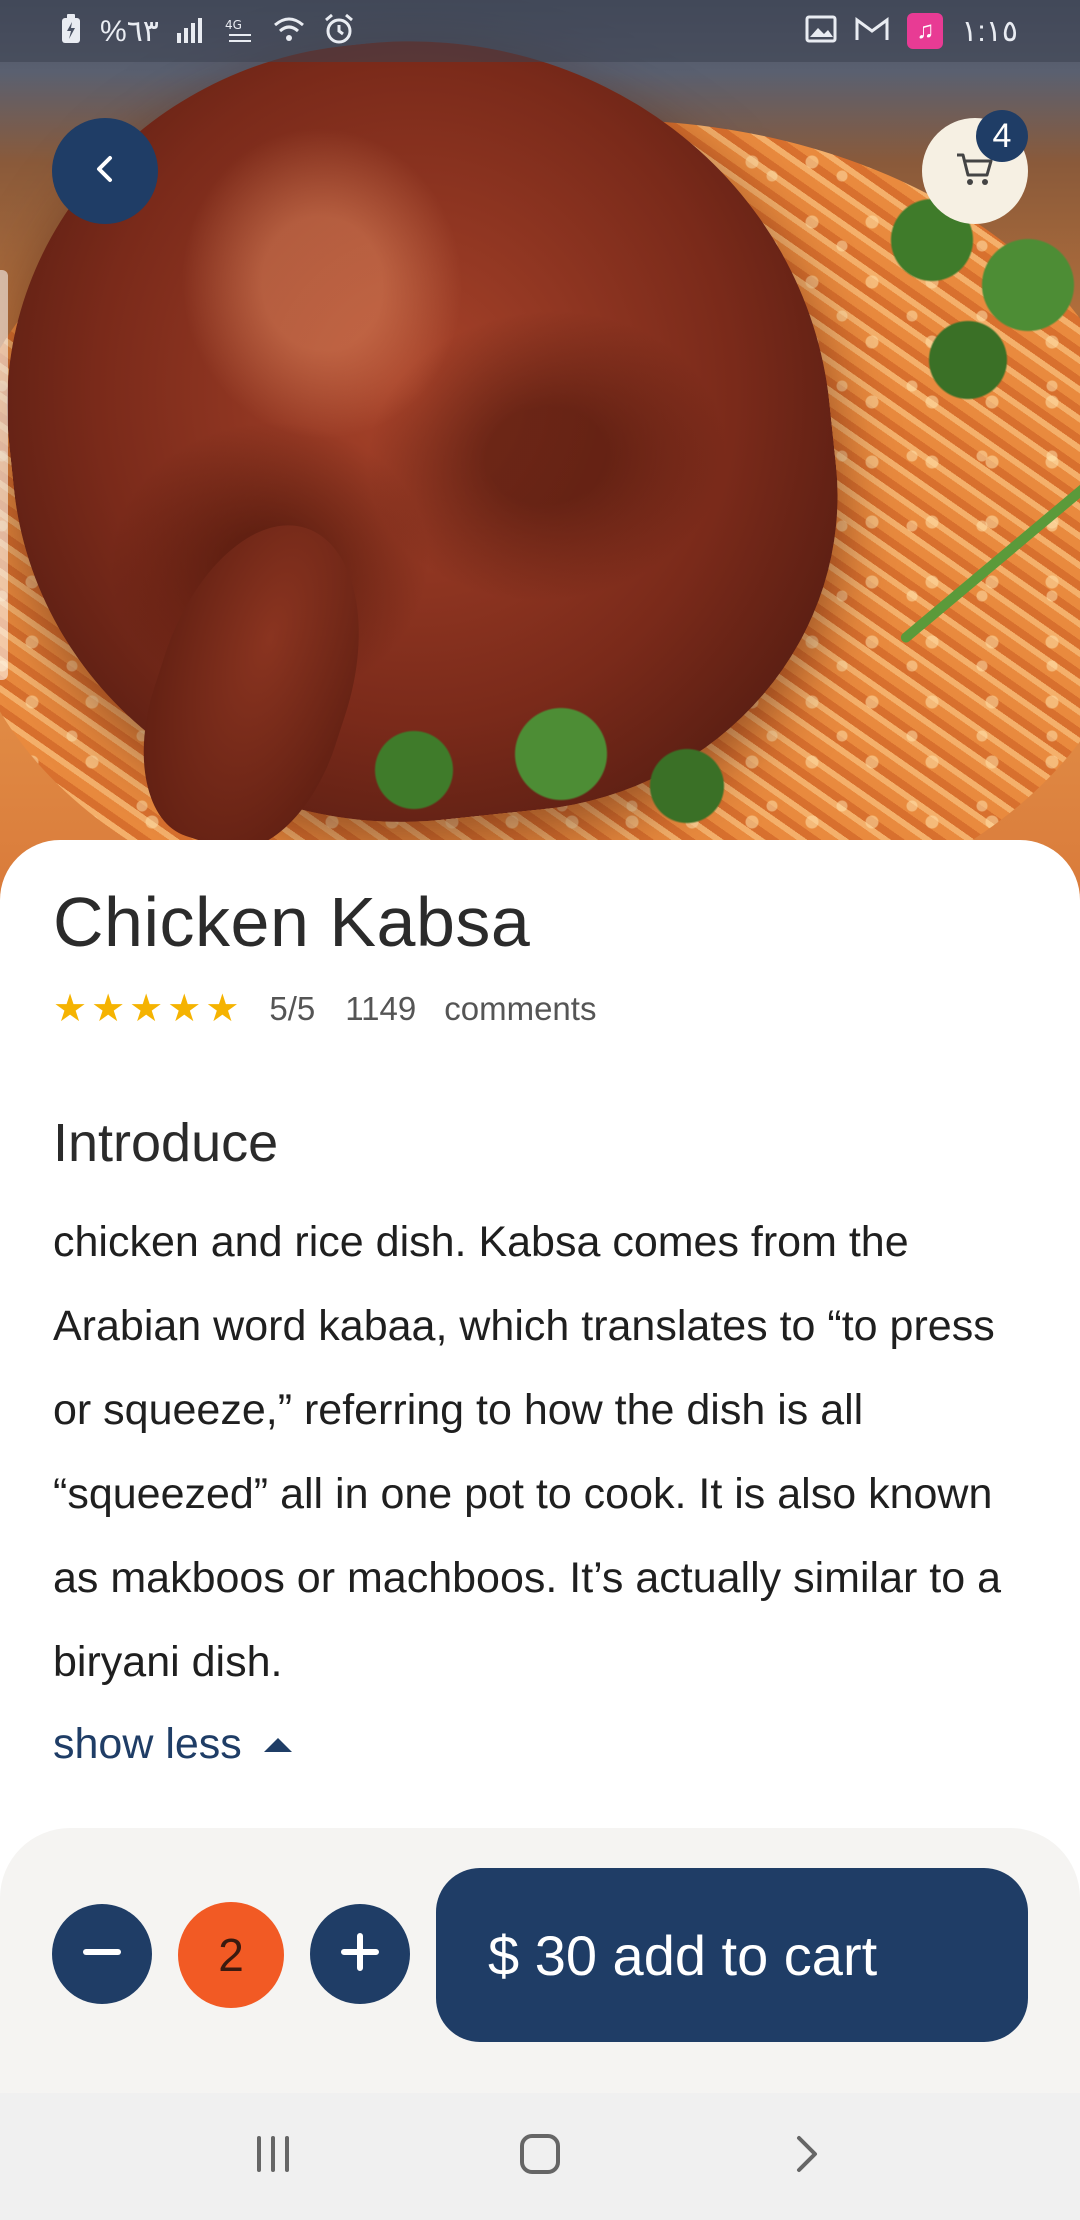 The height and width of the screenshot is (2220, 1080). What do you see at coordinates (324, 1009) in the screenshot?
I see `rating-row: ★ ★ ★ ★ ★ 5/5 1149 comments` at bounding box center [324, 1009].